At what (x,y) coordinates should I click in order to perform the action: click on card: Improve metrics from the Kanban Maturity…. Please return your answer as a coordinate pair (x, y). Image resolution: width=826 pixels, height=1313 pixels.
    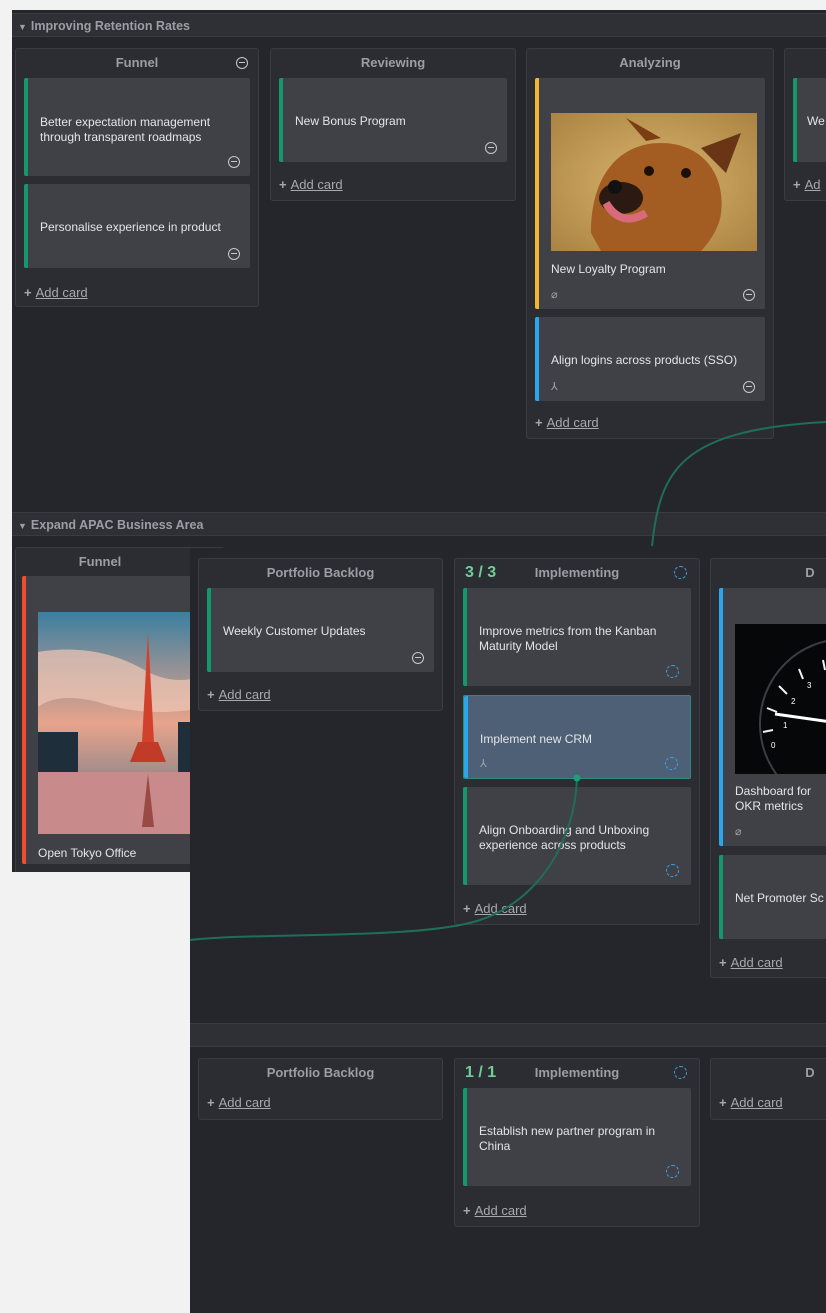
    Looking at the image, I should click on (577, 637).